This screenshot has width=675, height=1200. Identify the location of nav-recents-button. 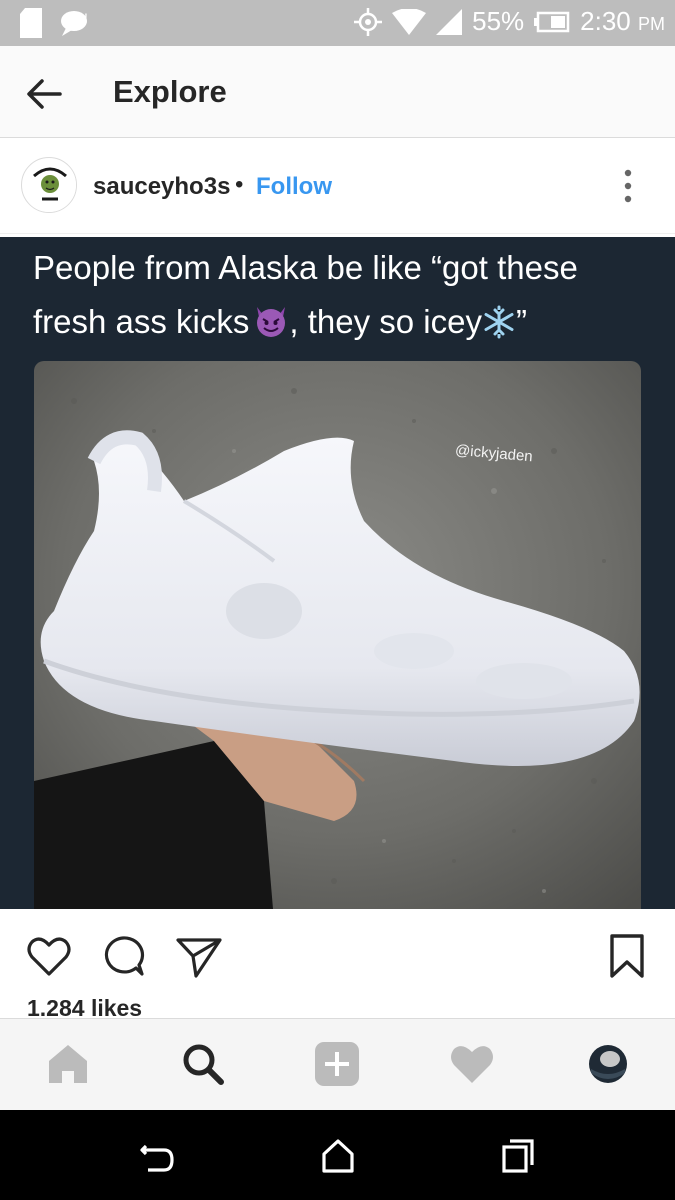
(518, 1156).